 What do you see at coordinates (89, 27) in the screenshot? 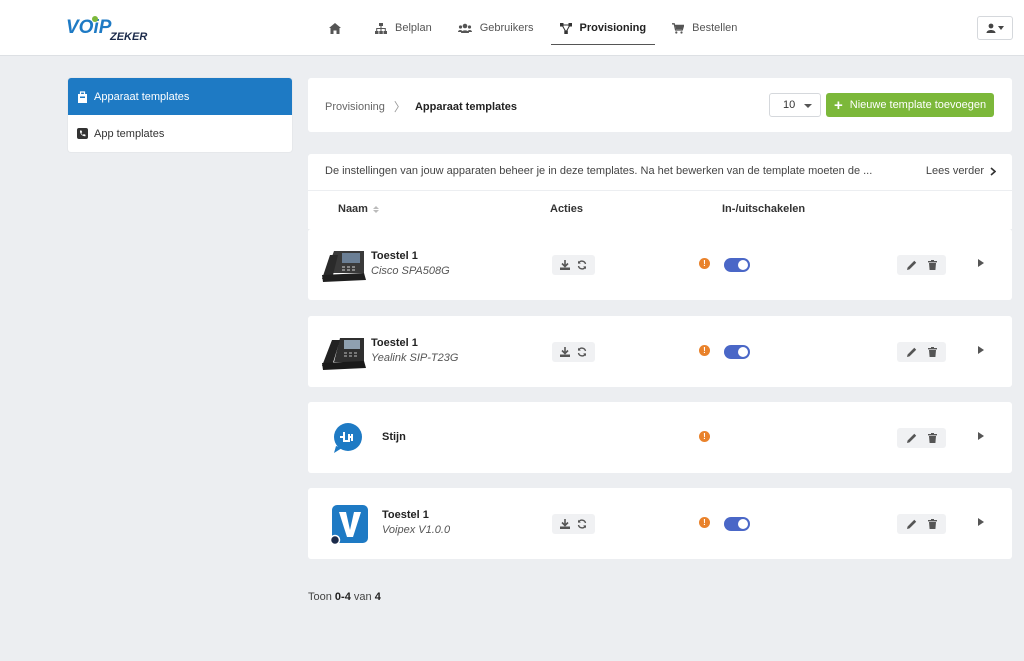
I see `svg-text: VOiP` at bounding box center [89, 27].